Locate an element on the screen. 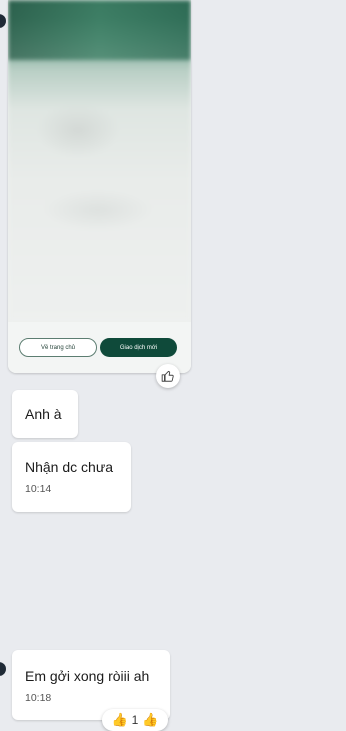 The image size is (346, 731). message-text: Nhận dc chưa is located at coordinates (69, 467).